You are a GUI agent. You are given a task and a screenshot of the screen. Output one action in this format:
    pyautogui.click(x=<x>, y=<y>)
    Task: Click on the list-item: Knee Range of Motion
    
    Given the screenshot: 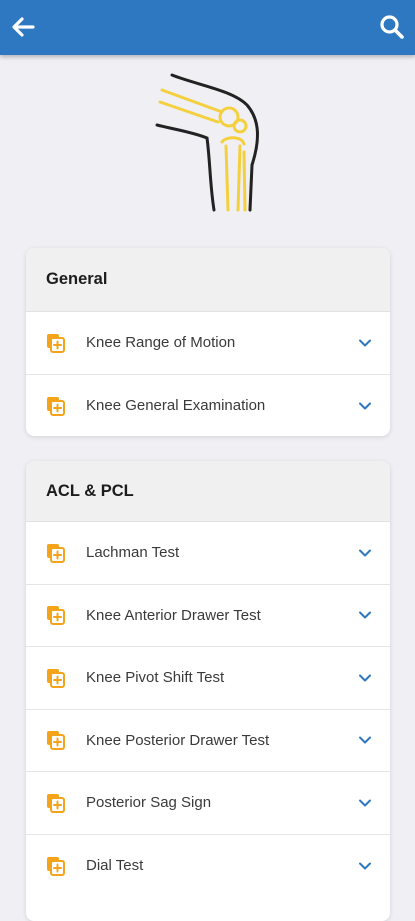 What is the action you would take?
    pyautogui.click(x=208, y=343)
    